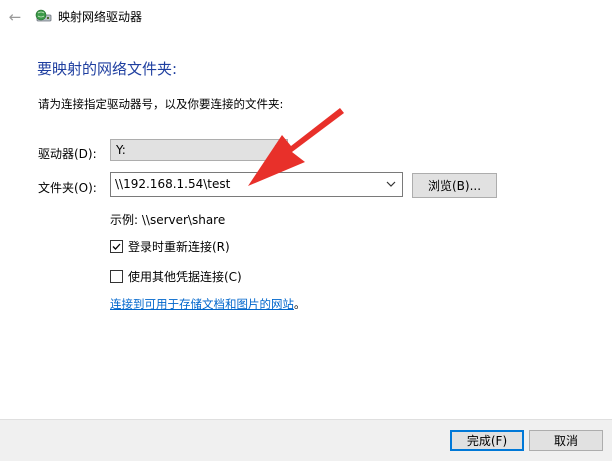  Describe the element at coordinates (277, 148) in the screenshot. I see `chevron-down-icon: ∨` at that location.